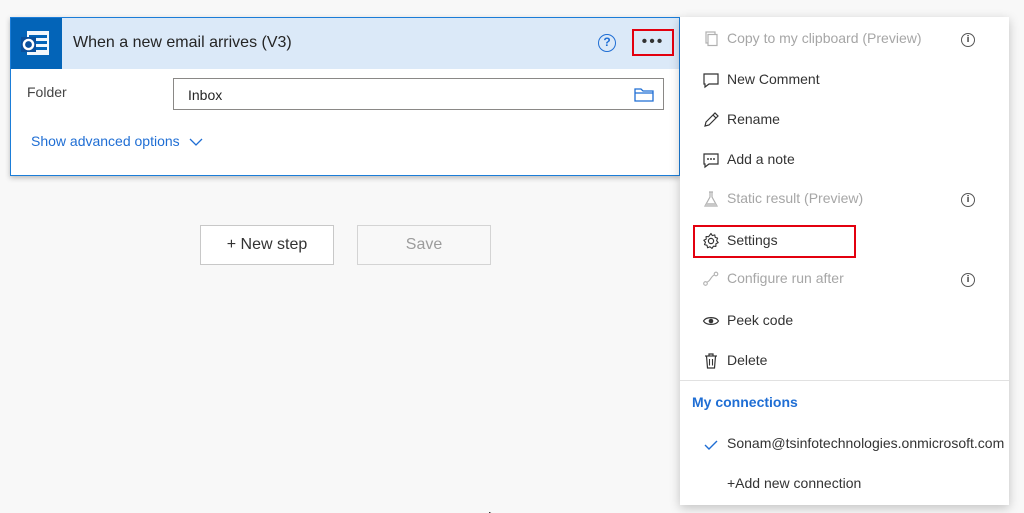 This screenshot has width=1024, height=513. Describe the element at coordinates (747, 360) in the screenshot. I see `menu-item-label: Delete` at that location.